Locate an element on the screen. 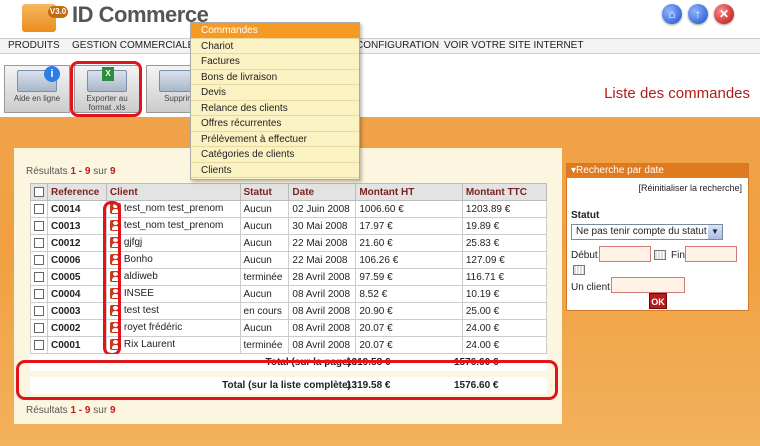 This screenshot has height=446, width=760. close-icon: ✕ is located at coordinates (724, 14).